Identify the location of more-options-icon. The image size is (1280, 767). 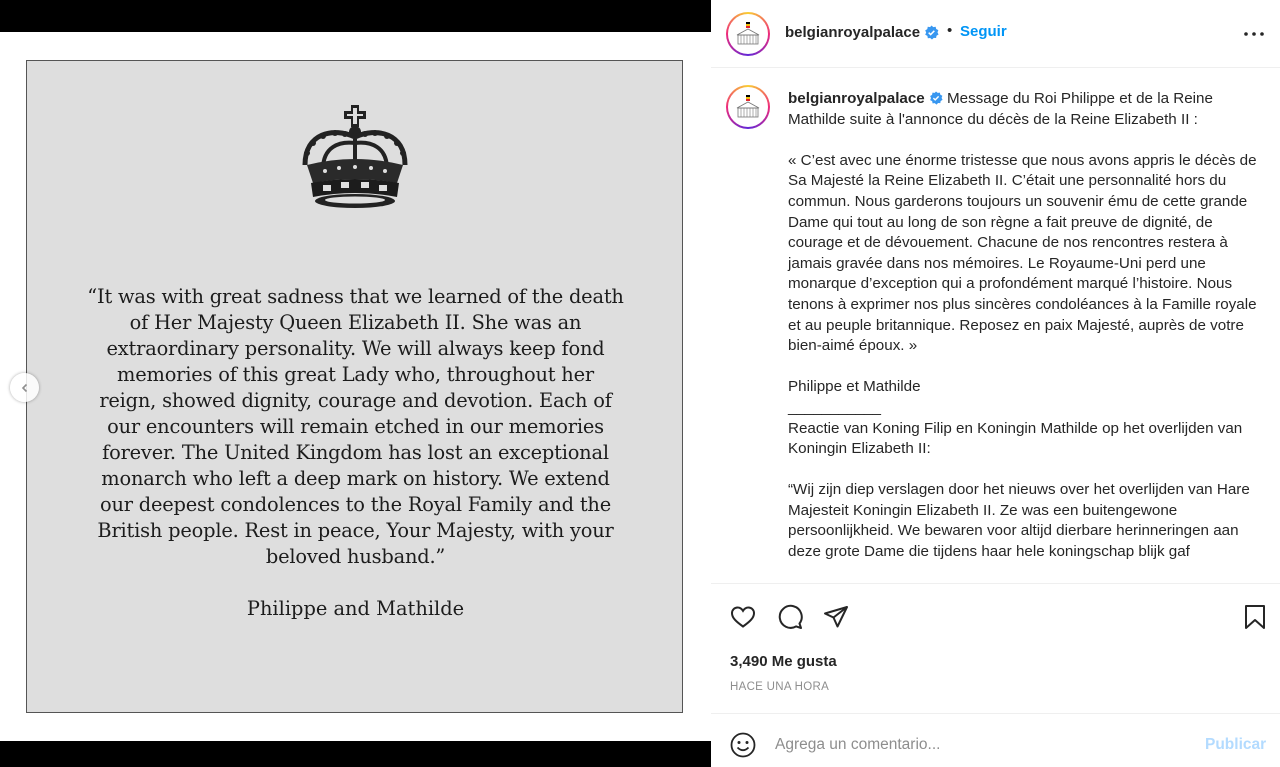
(1254, 34).